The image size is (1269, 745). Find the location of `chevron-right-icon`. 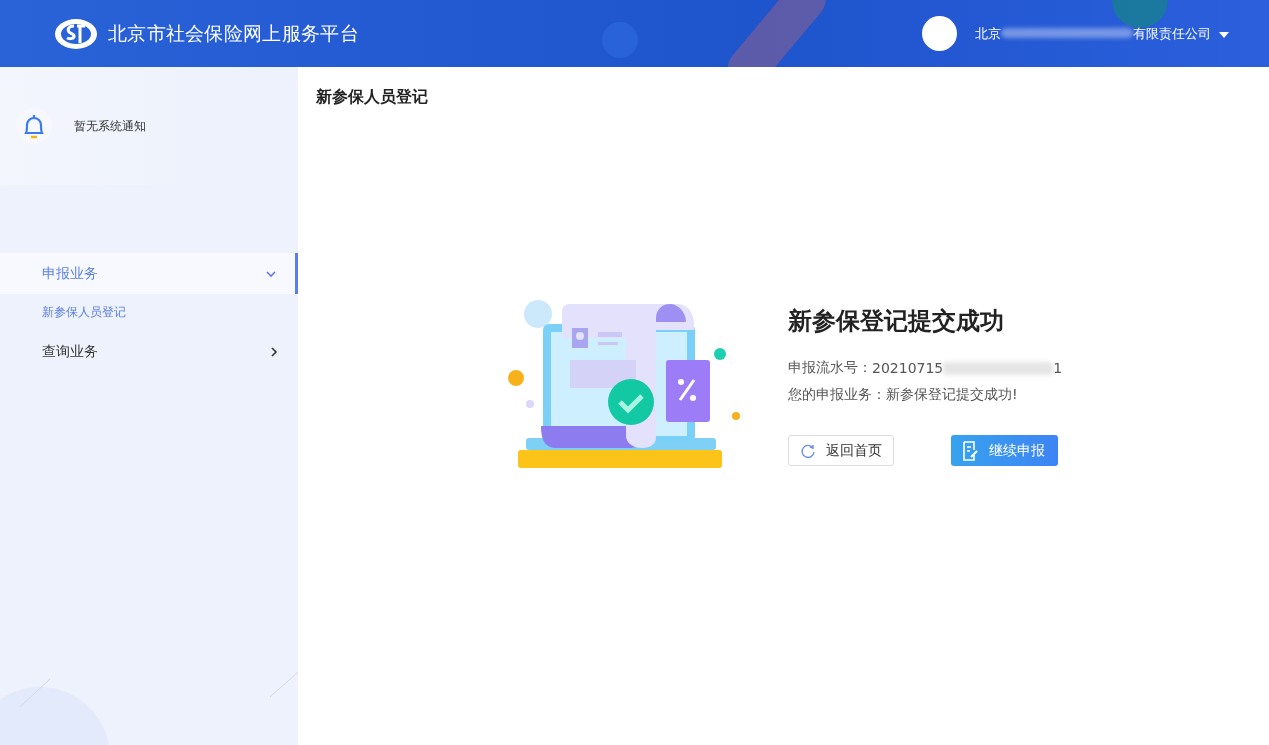

chevron-right-icon is located at coordinates (274, 351).